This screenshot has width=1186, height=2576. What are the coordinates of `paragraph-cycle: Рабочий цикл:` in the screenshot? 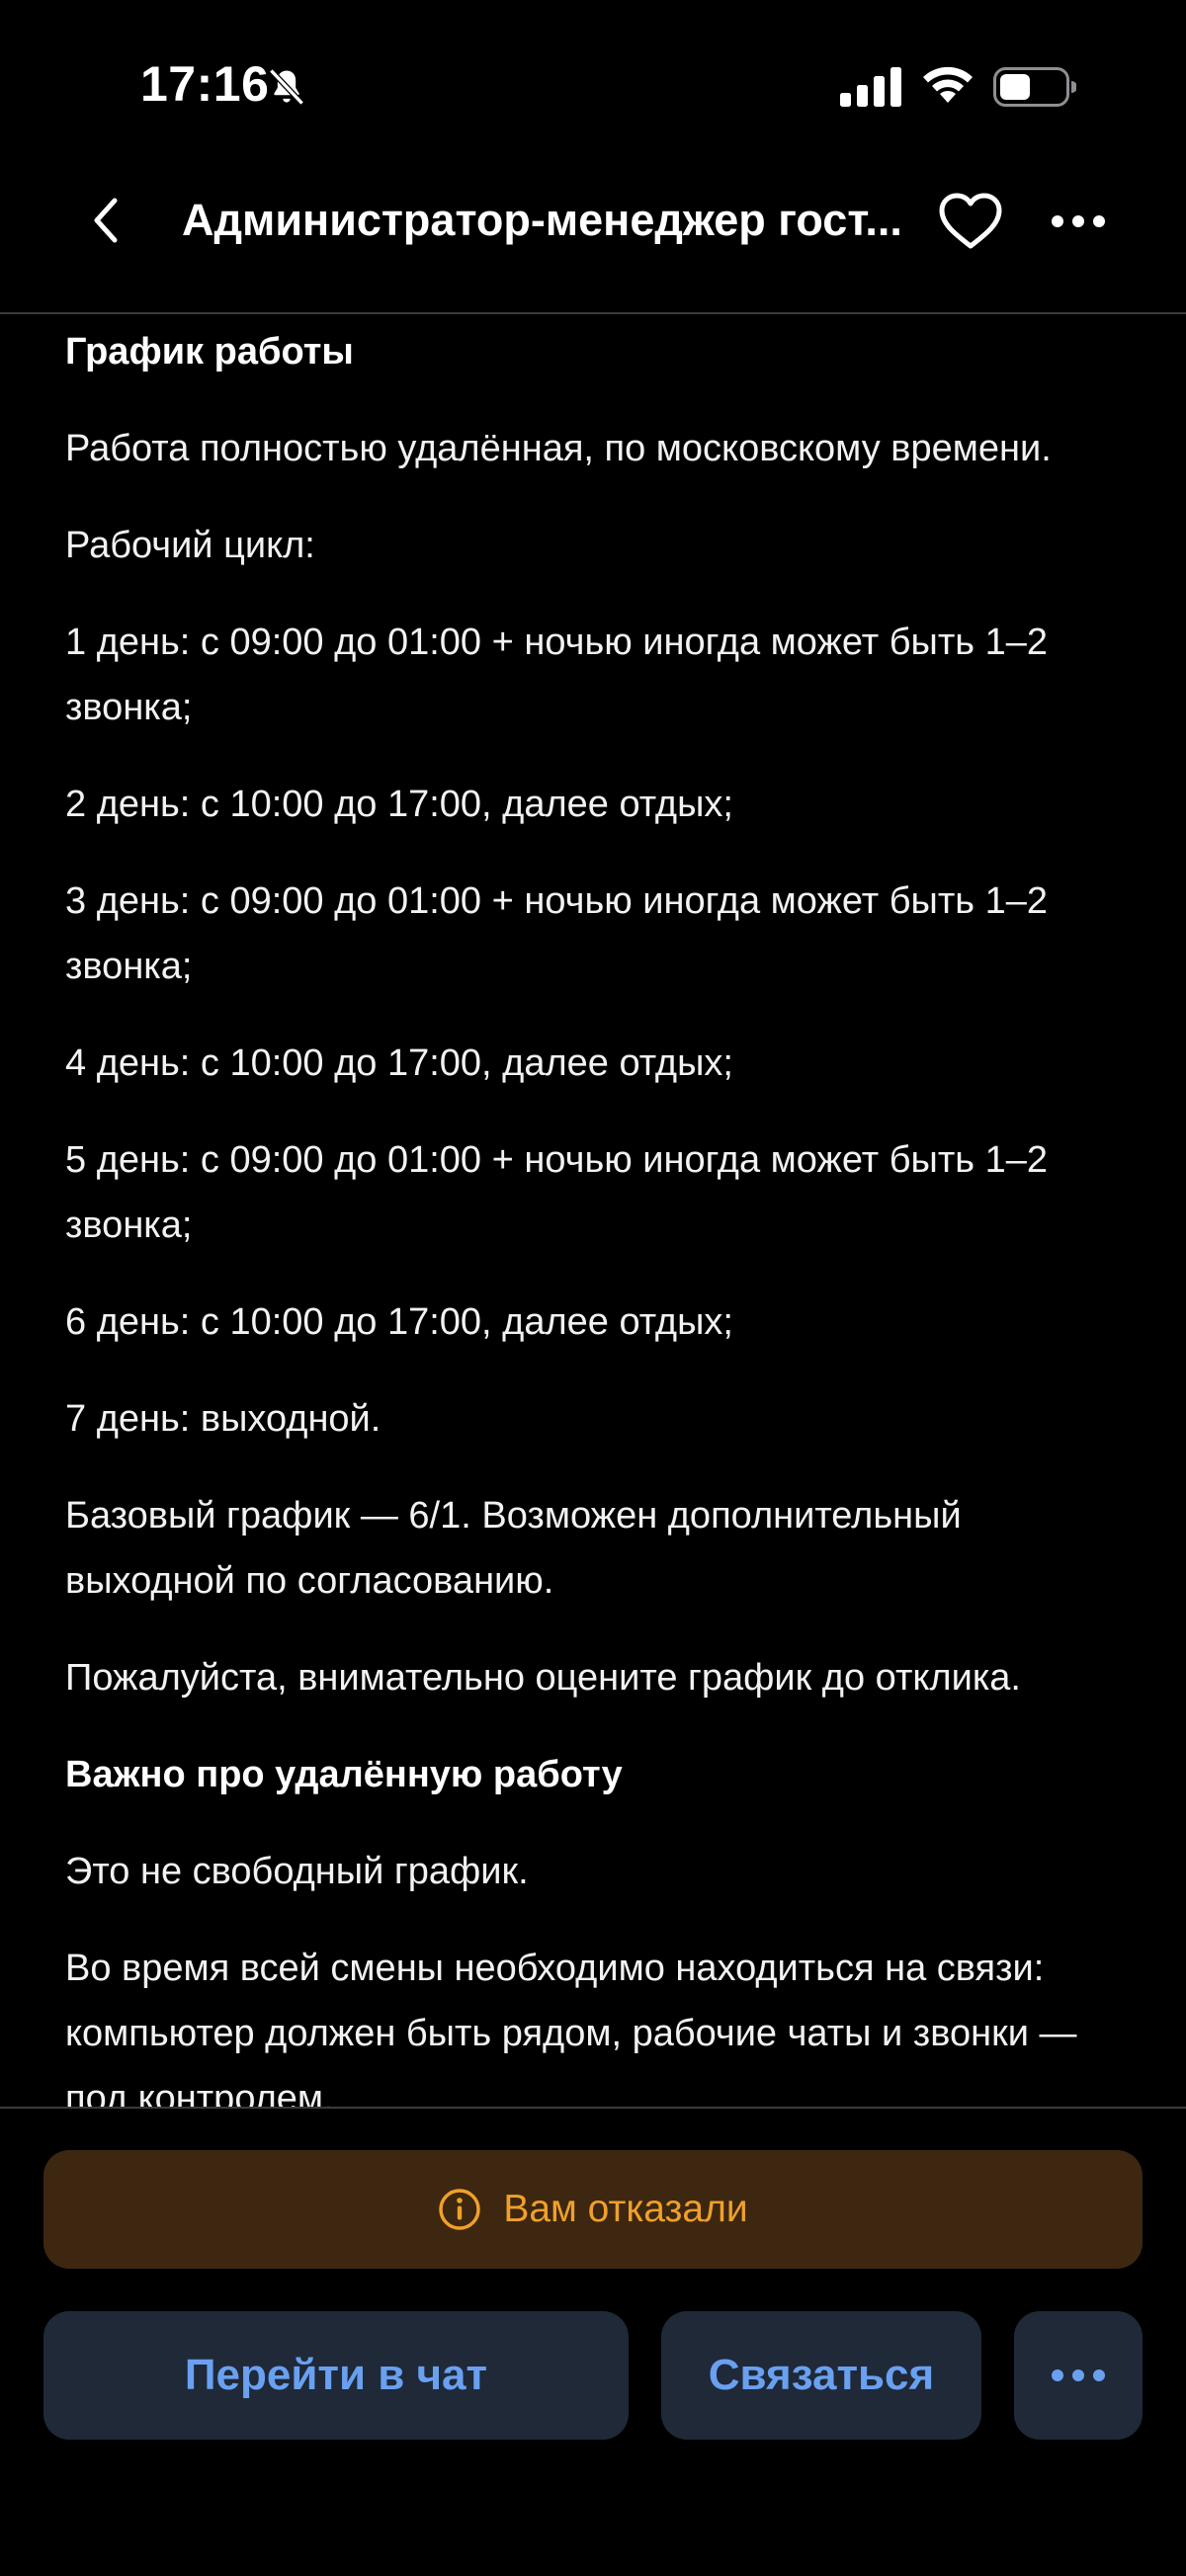 It's located at (190, 545).